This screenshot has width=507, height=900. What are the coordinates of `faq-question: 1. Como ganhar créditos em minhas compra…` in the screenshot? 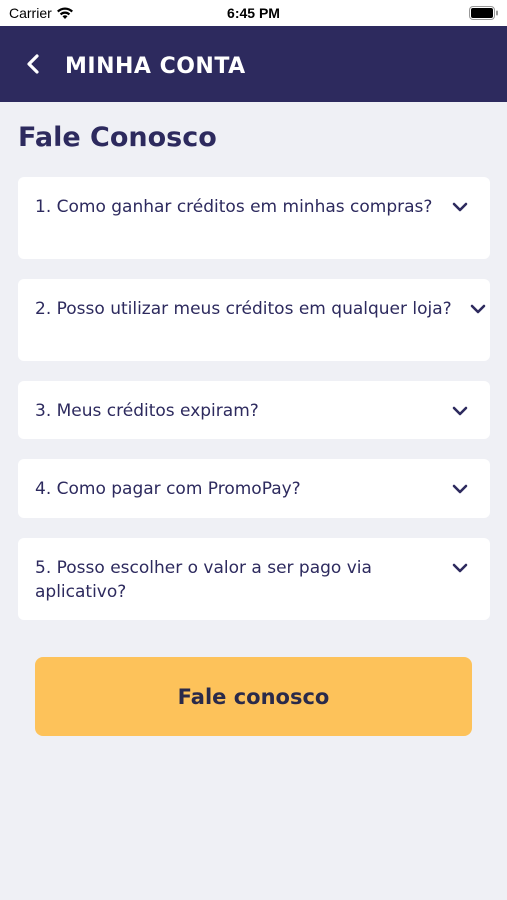 It's located at (234, 207).